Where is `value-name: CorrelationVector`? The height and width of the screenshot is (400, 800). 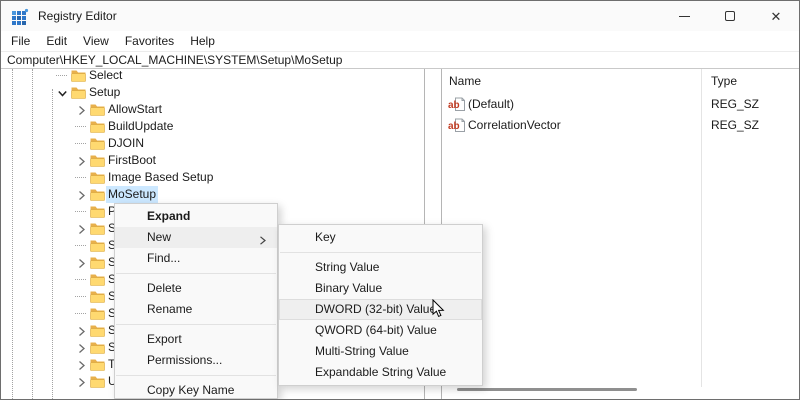
value-name: CorrelationVector is located at coordinates (514, 125).